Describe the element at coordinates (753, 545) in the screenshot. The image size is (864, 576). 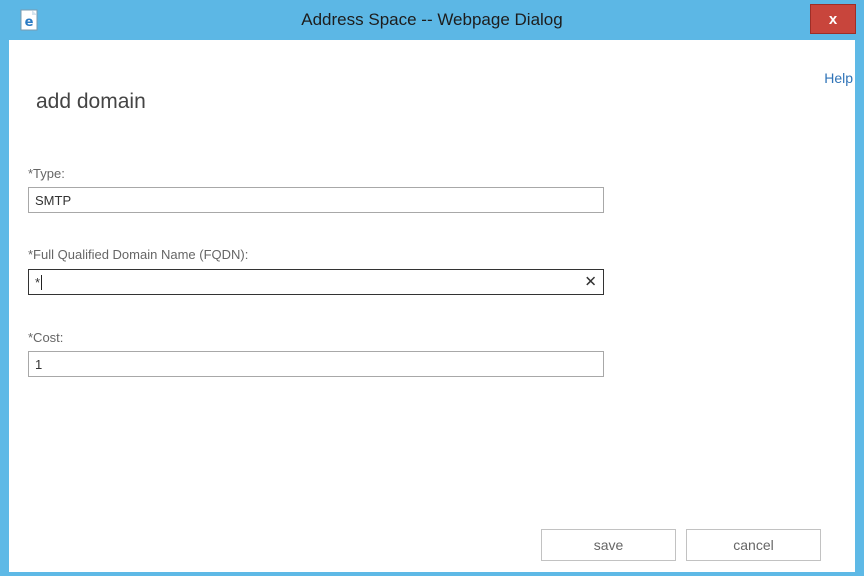
I see `cancel-button: cancel` at that location.